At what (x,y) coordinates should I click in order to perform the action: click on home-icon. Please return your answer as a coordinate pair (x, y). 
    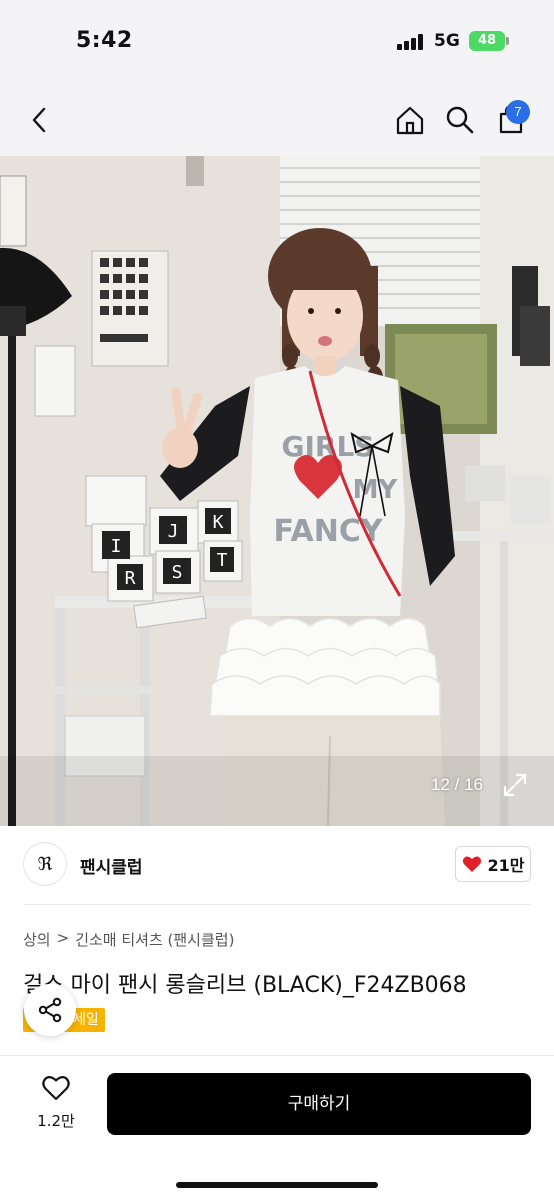
    Looking at the image, I should click on (410, 120).